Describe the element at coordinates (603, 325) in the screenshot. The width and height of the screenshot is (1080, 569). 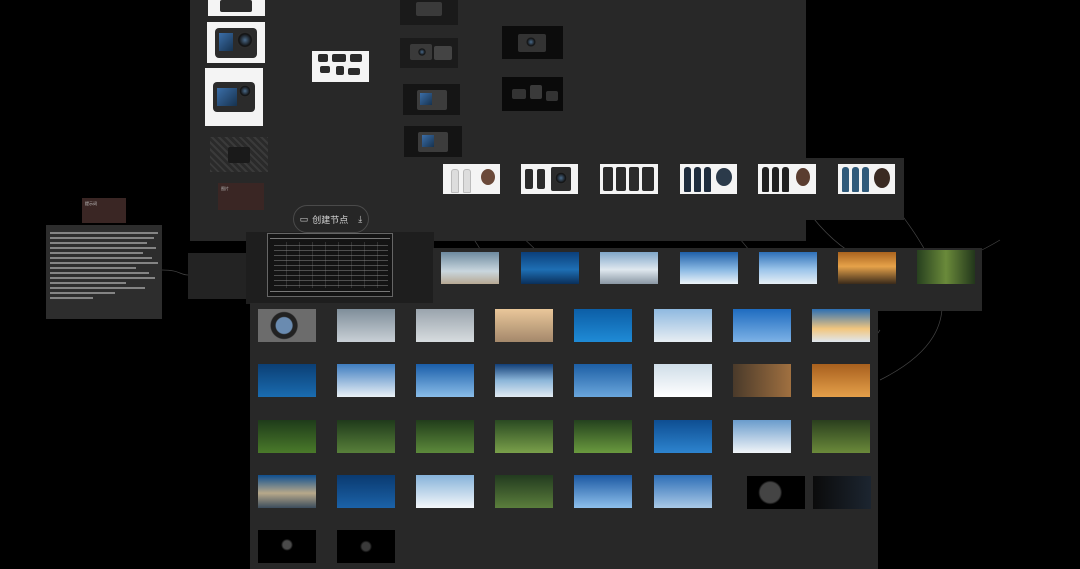
I see `gallery-image-diver` at that location.